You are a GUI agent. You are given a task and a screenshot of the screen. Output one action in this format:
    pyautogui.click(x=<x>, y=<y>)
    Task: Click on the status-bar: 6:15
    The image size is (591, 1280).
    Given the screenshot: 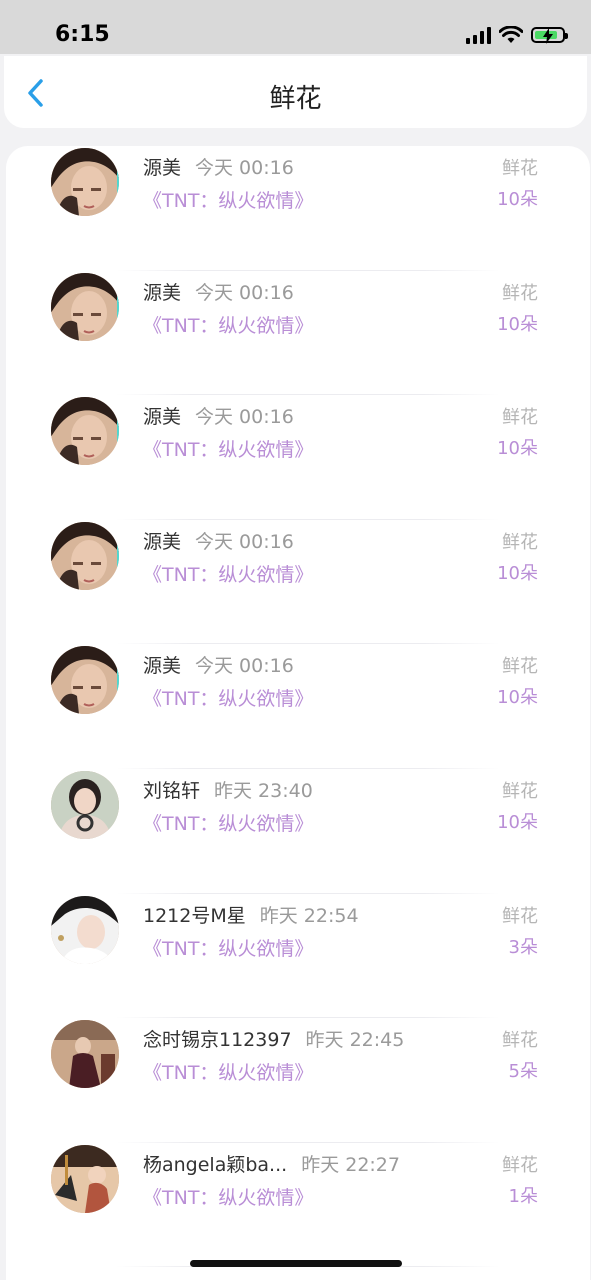 What is the action you would take?
    pyautogui.click(x=295, y=27)
    